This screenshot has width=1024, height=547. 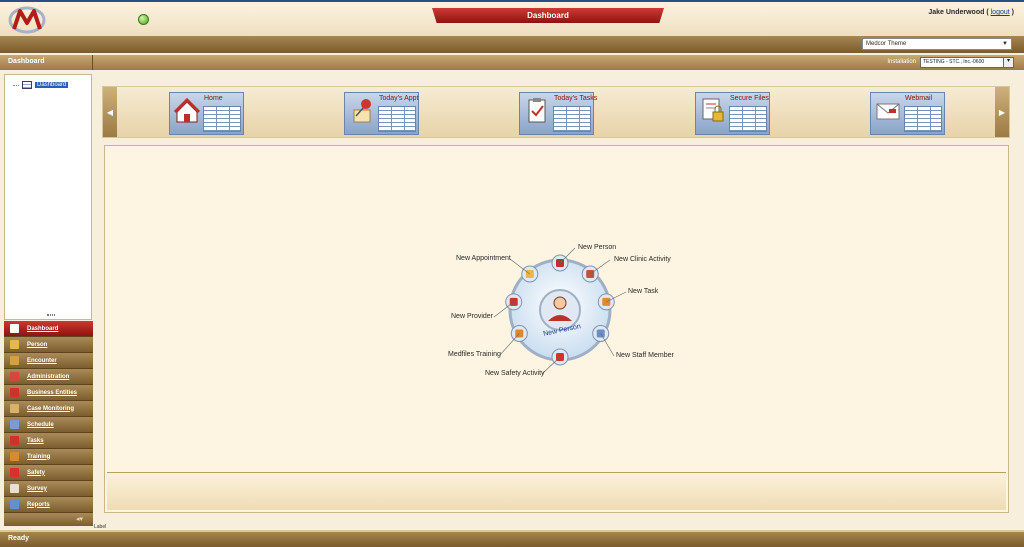 I want to click on quick-add-label-new-task: New Task, so click(x=643, y=291).